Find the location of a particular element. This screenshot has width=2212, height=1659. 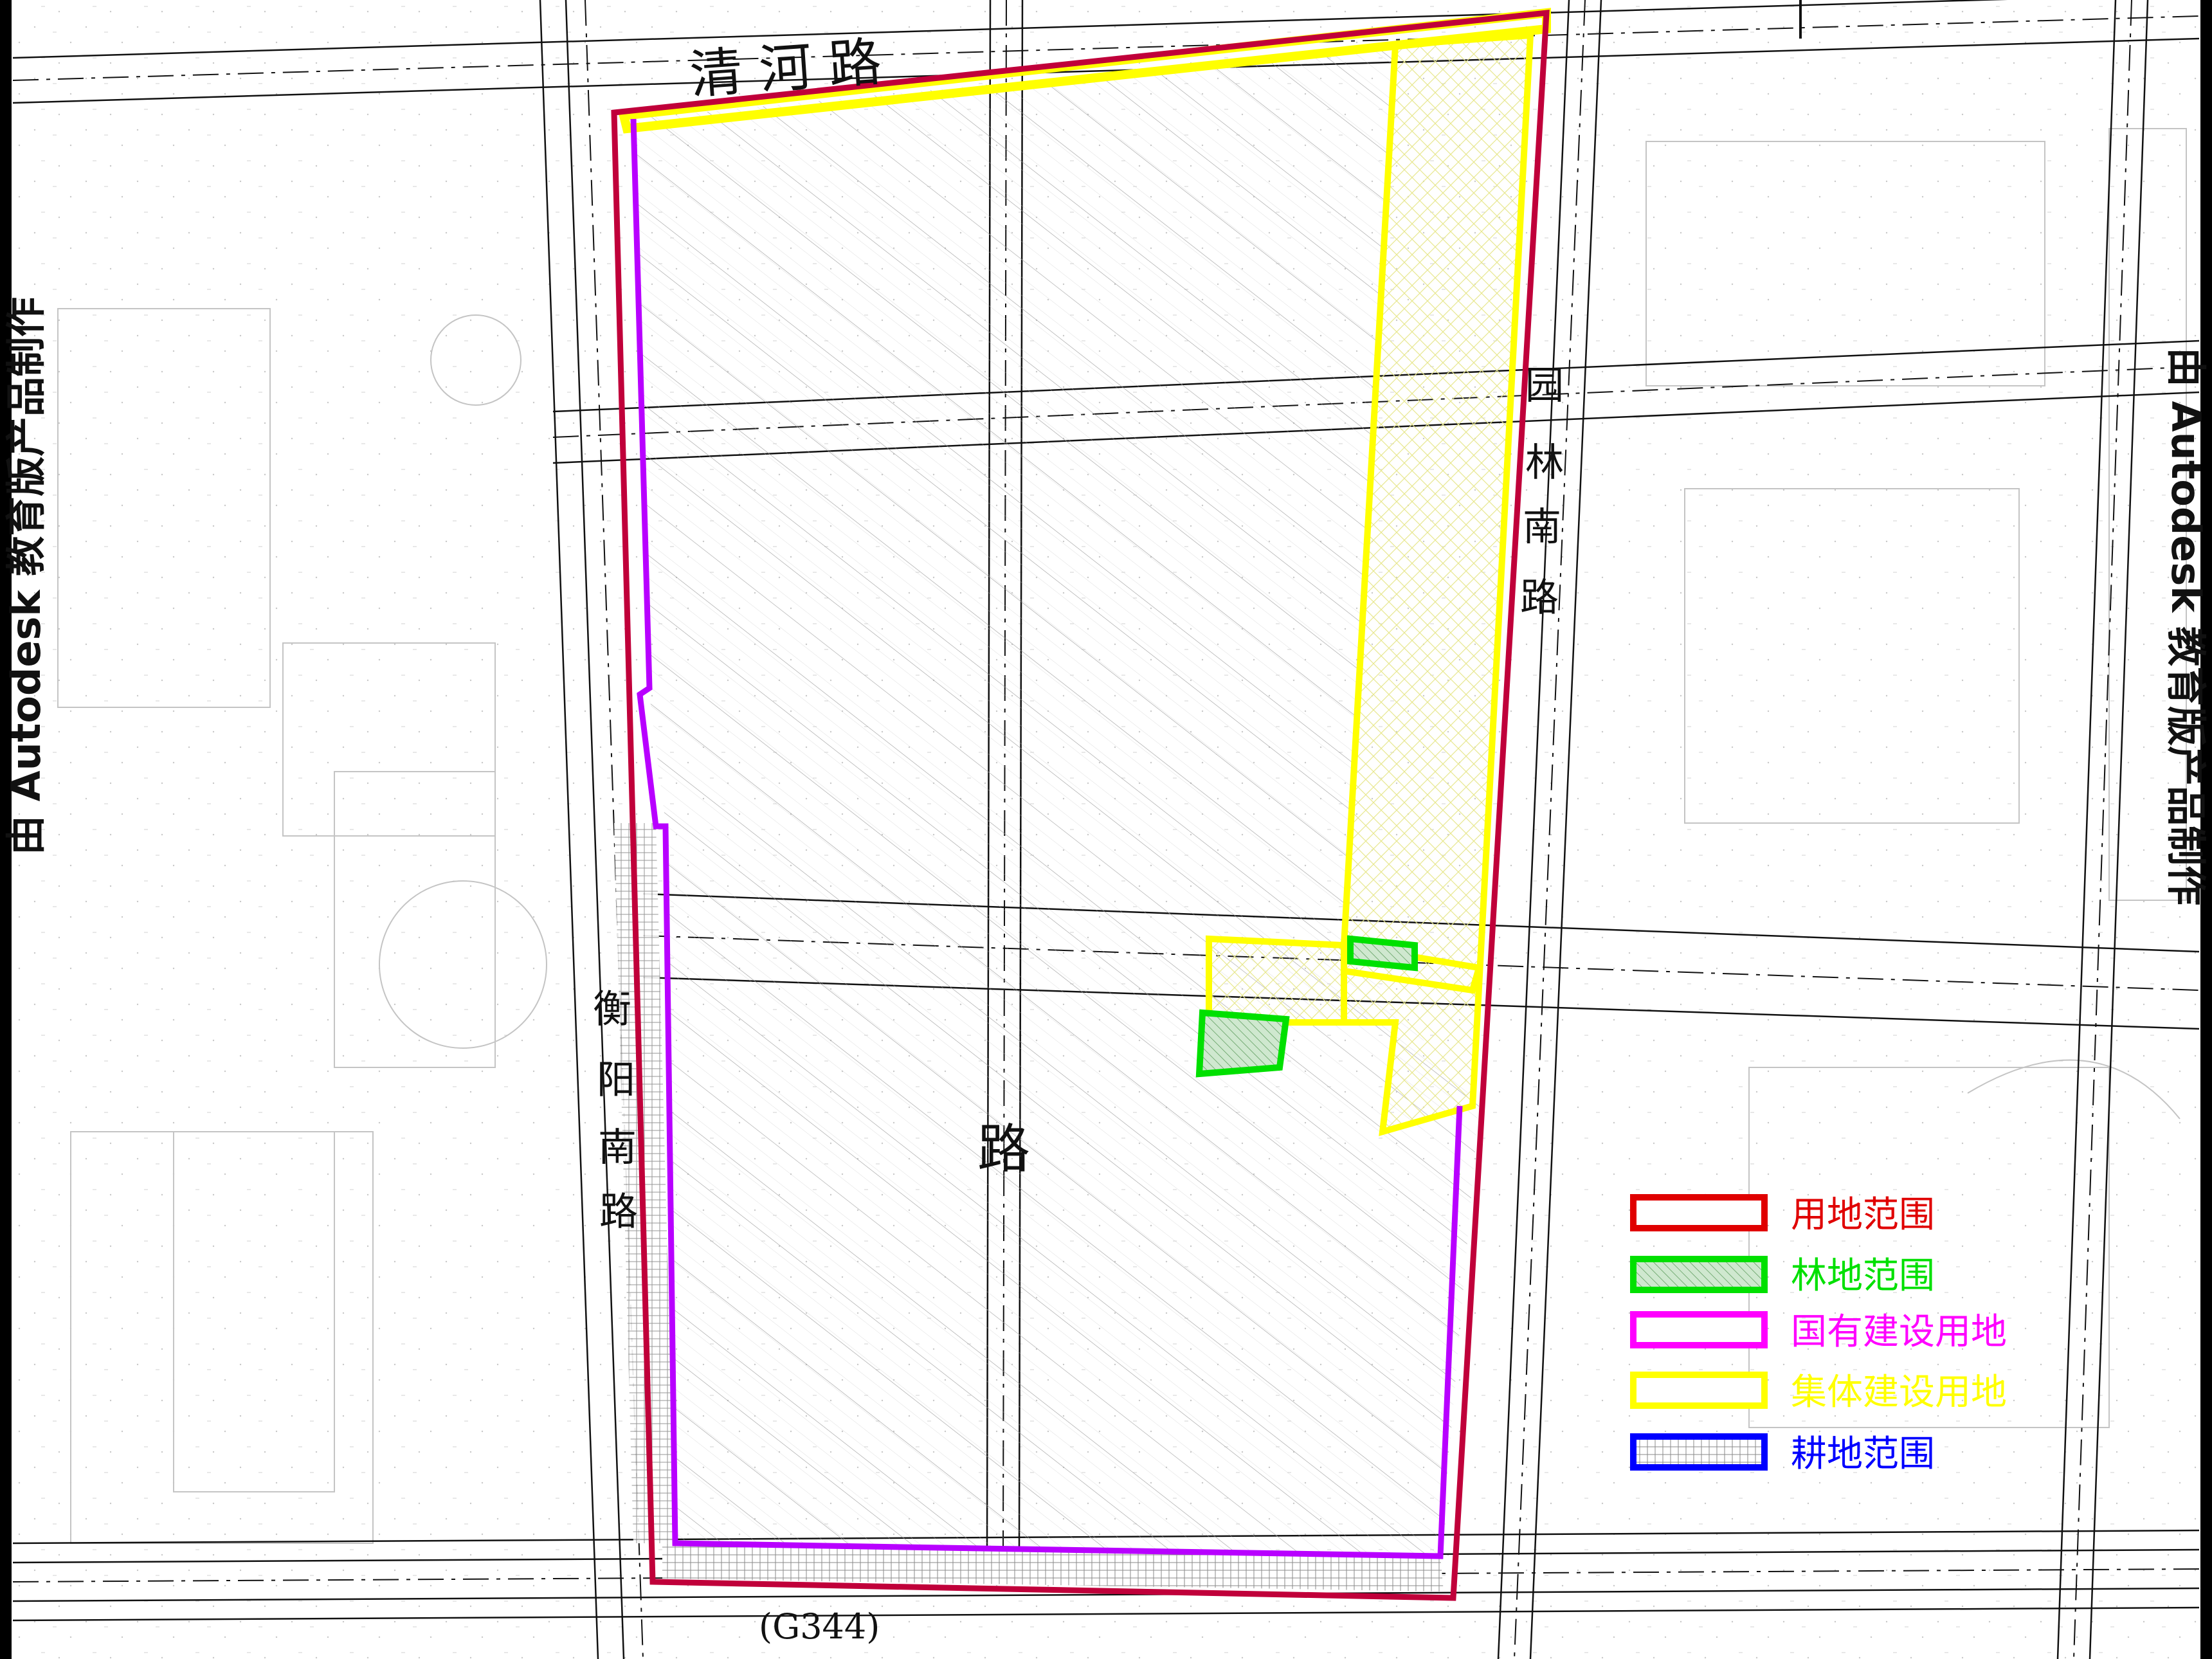

svg-text: 阳 is located at coordinates (616, 1080).